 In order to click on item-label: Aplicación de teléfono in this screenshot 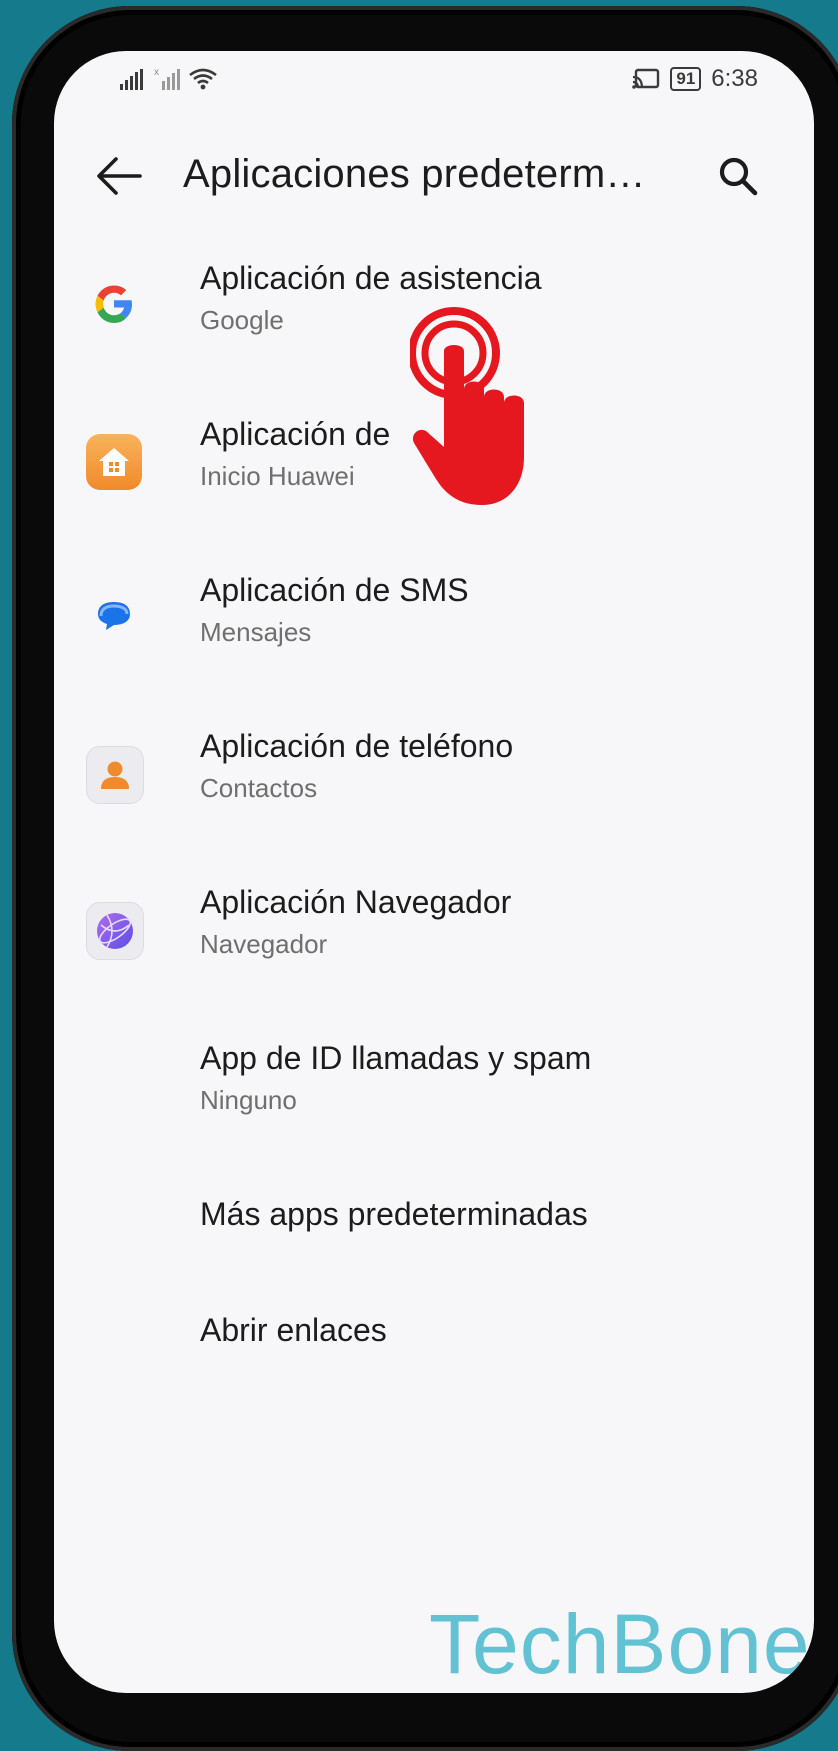, I will do `click(357, 746)`.